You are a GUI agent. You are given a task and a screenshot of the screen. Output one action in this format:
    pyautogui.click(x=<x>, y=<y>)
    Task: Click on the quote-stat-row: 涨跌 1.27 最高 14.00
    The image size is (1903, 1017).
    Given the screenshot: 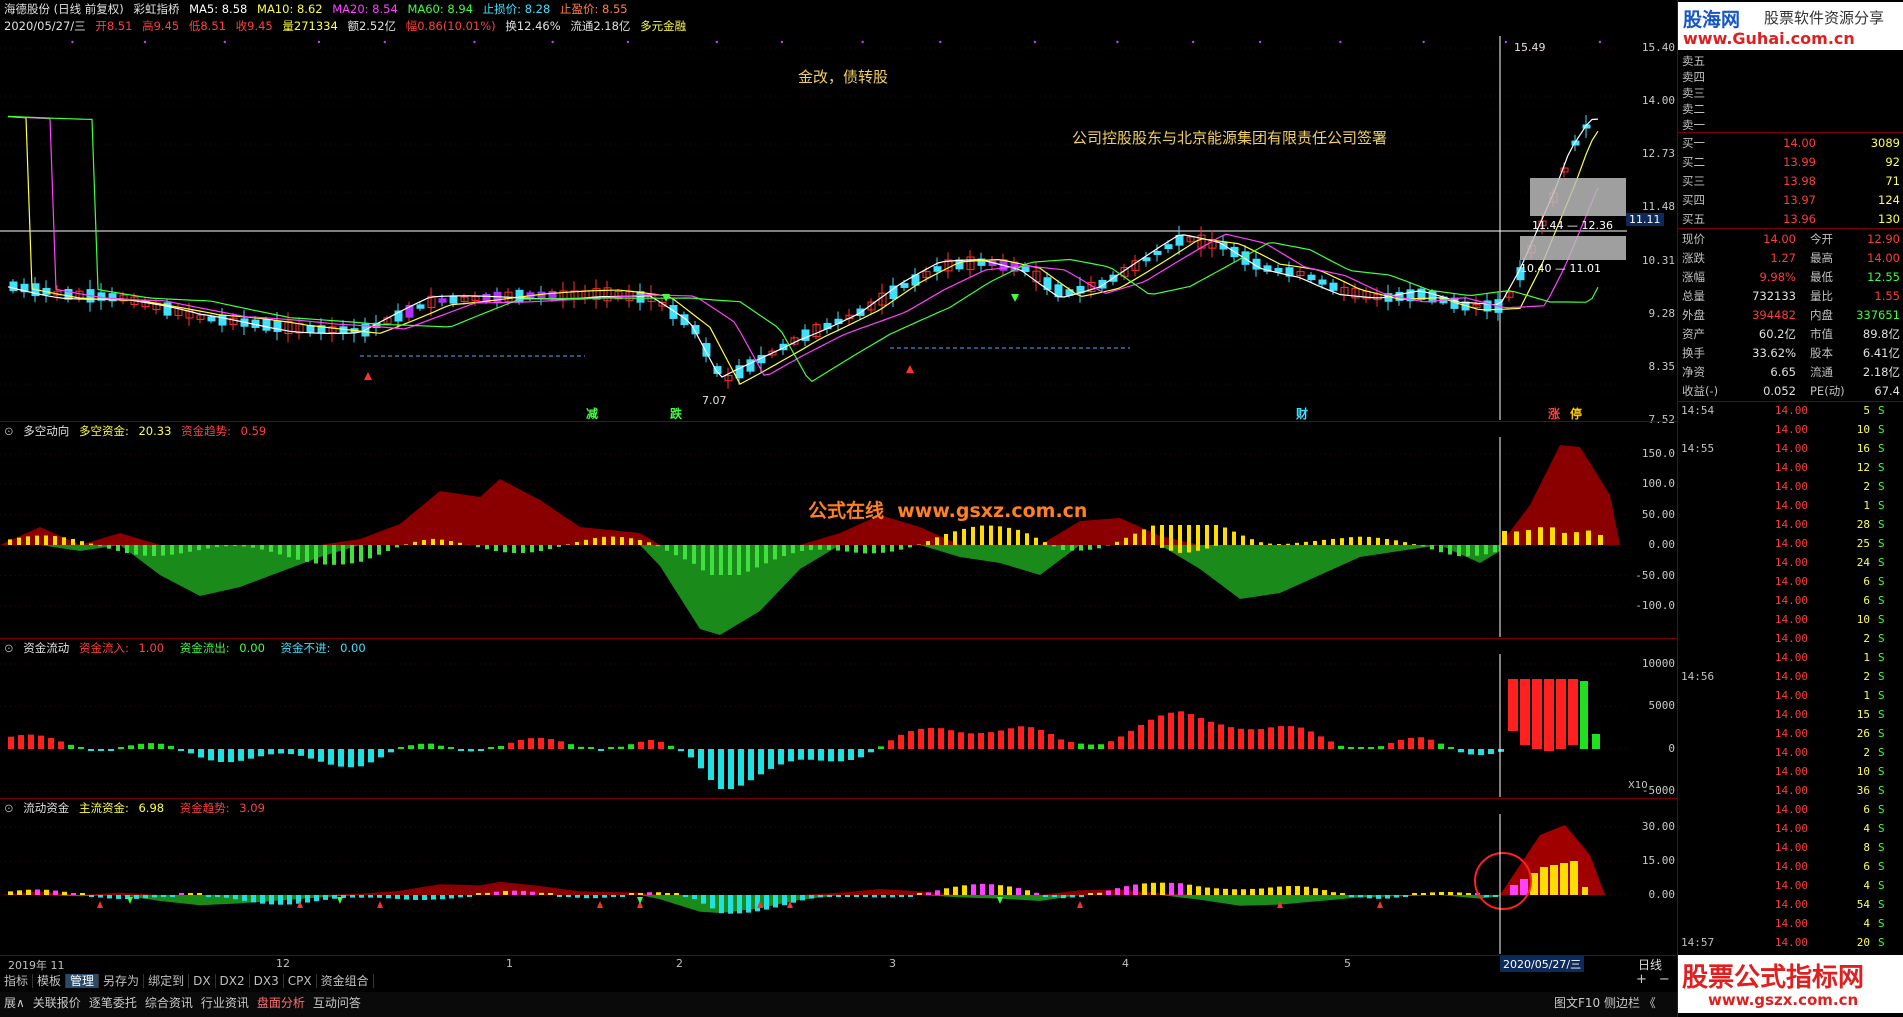 What is the action you would take?
    pyautogui.click(x=1790, y=258)
    